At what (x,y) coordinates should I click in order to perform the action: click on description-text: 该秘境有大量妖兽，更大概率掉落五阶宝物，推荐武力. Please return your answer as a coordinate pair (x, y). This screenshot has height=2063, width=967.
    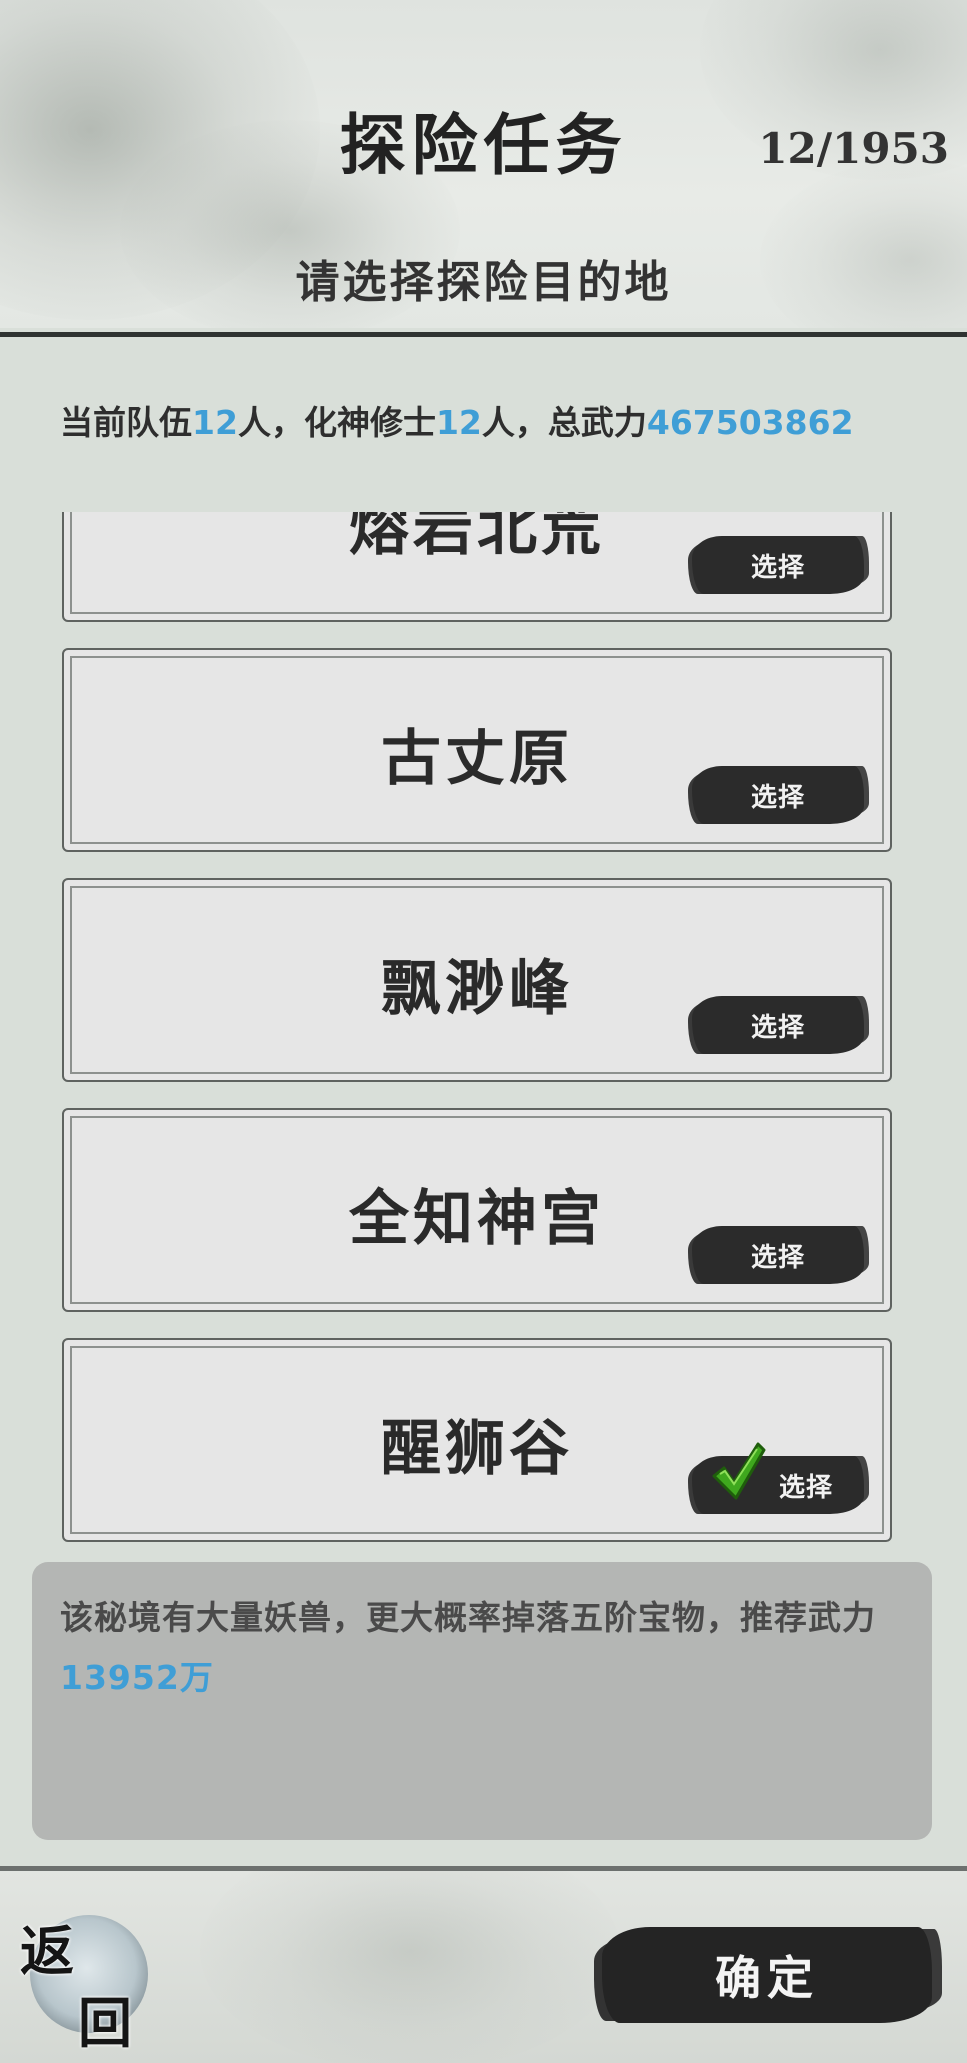
    Looking at the image, I should click on (468, 1617).